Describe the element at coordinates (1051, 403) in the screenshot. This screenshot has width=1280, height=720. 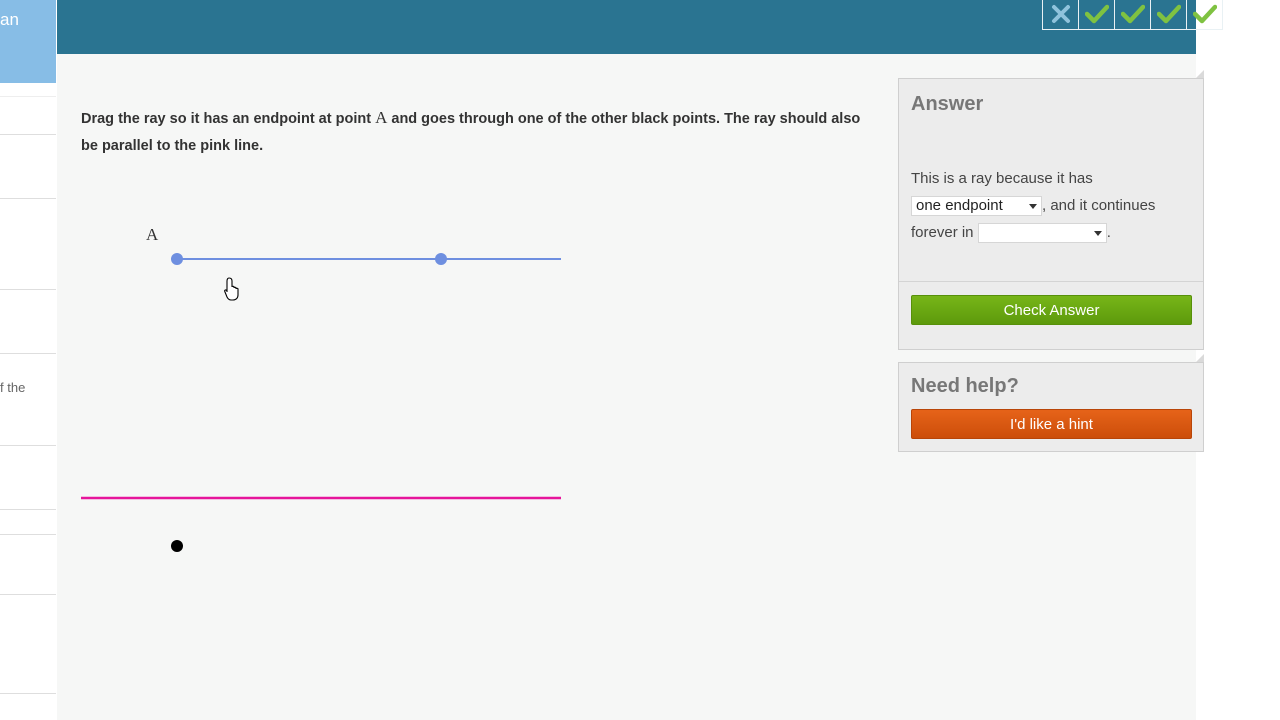
I see `help-panel: Need help? I'd like a hint` at that location.